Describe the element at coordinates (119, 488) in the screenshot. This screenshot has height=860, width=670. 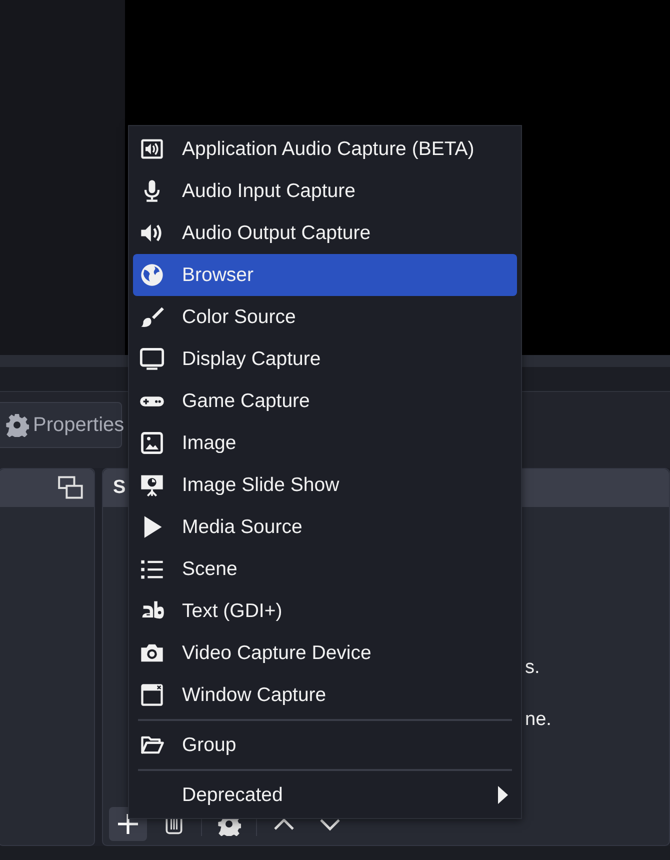
I see `dock-title: S` at that location.